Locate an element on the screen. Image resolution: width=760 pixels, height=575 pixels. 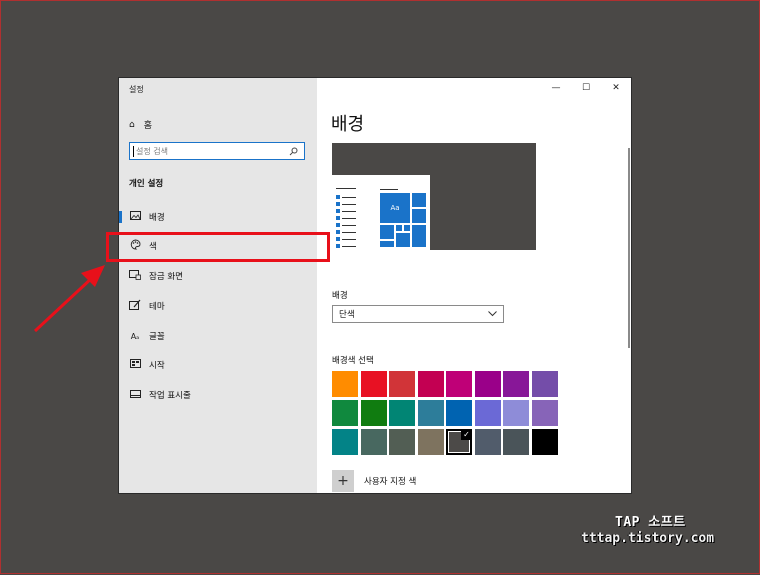
color-swatch-grid: ✓ is located at coordinates (446, 414).